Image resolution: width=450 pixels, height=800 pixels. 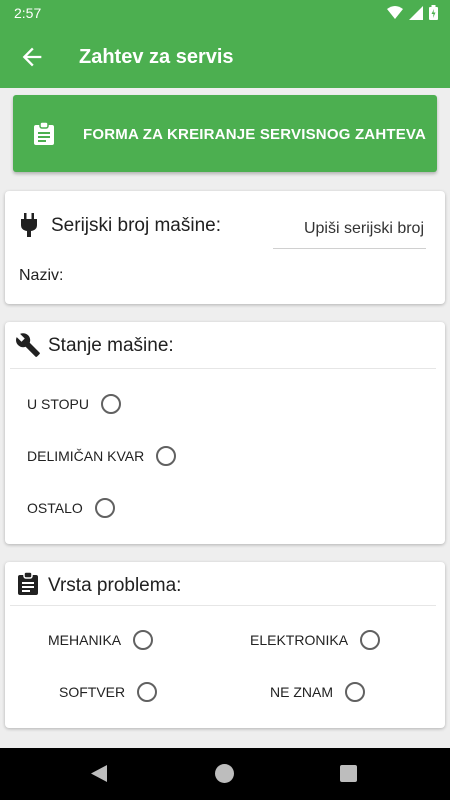 I want to click on radio-label: MEHANIKA, so click(x=85, y=640).